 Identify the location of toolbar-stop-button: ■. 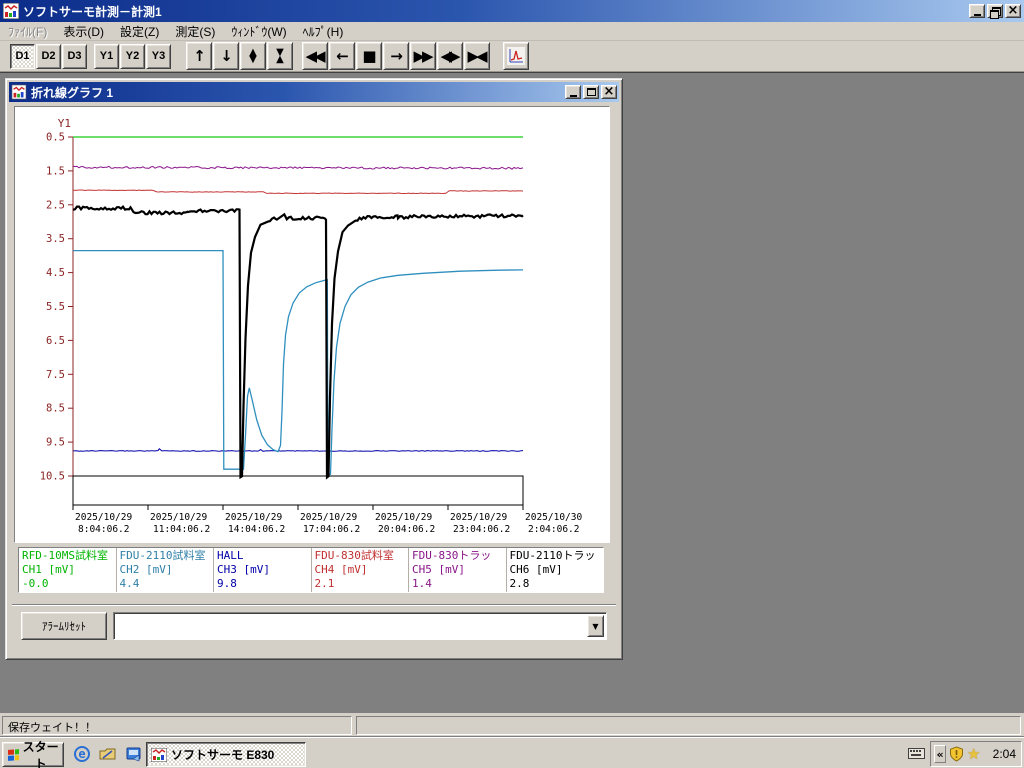
(369, 56).